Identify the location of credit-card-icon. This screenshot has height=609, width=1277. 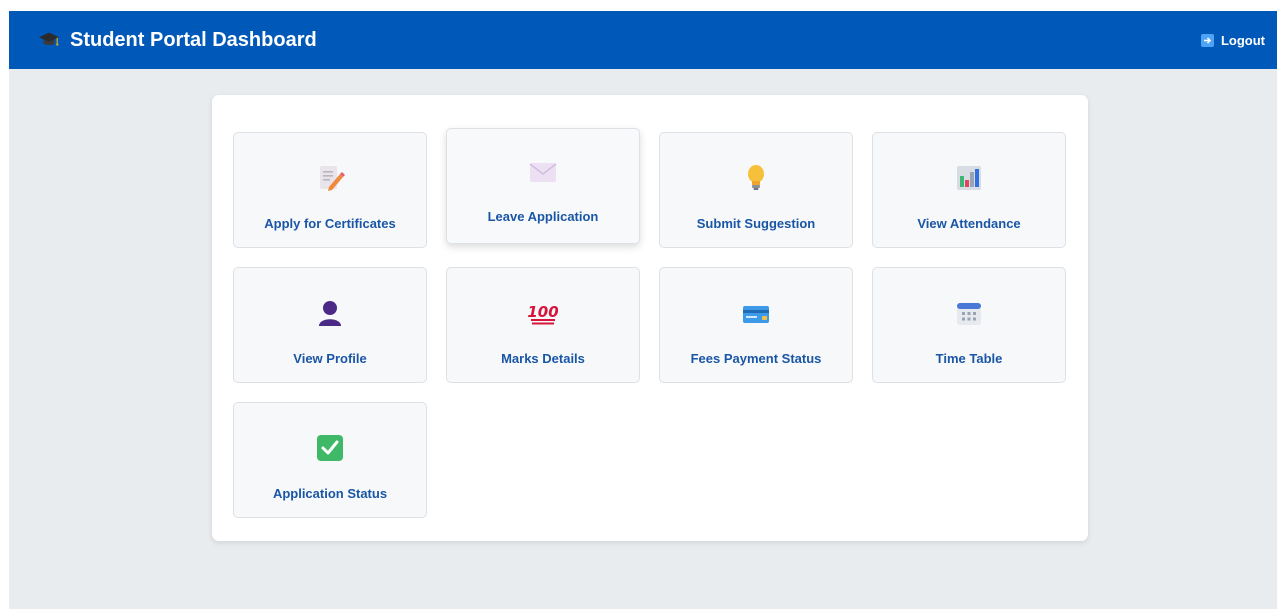
(756, 314).